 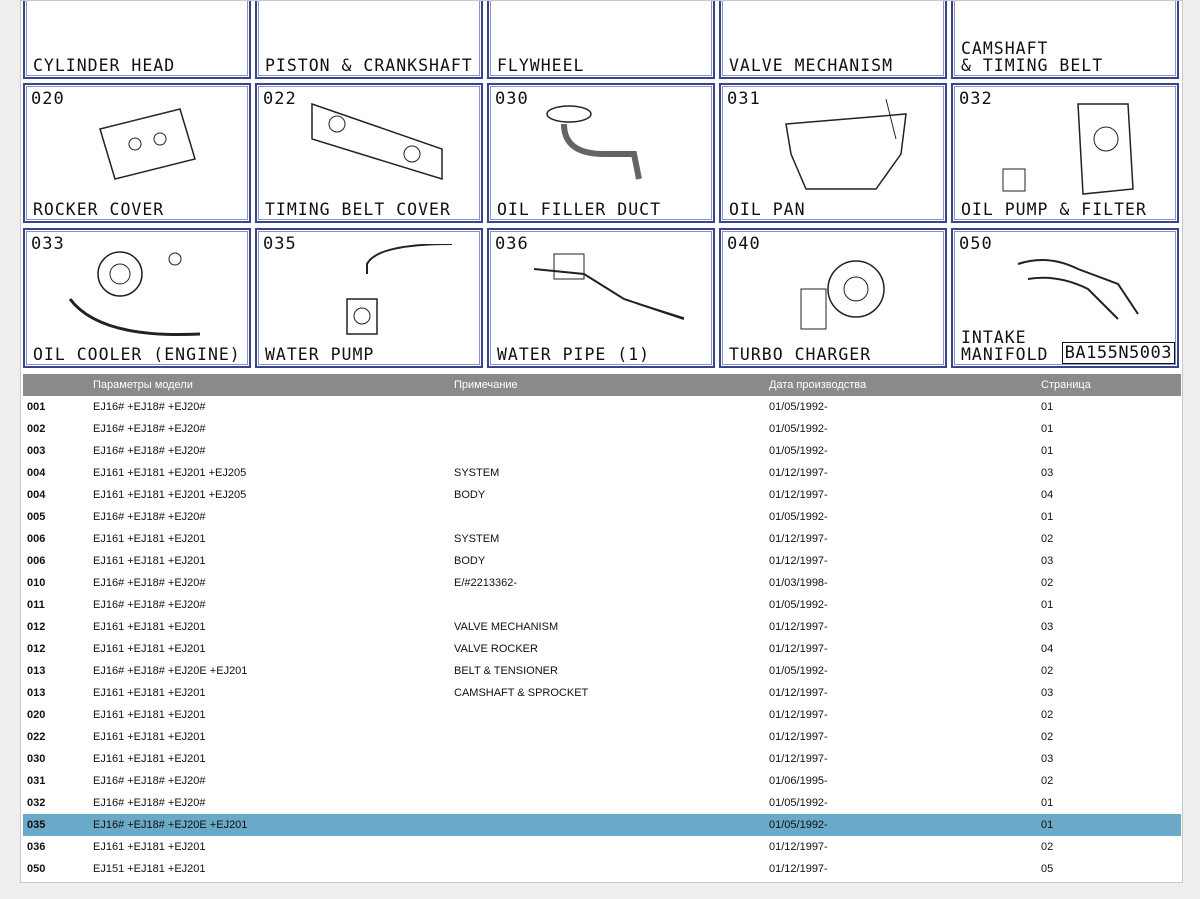 What do you see at coordinates (269, 385) in the screenshot?
I see `col-header-model-params: Параметры модели` at bounding box center [269, 385].